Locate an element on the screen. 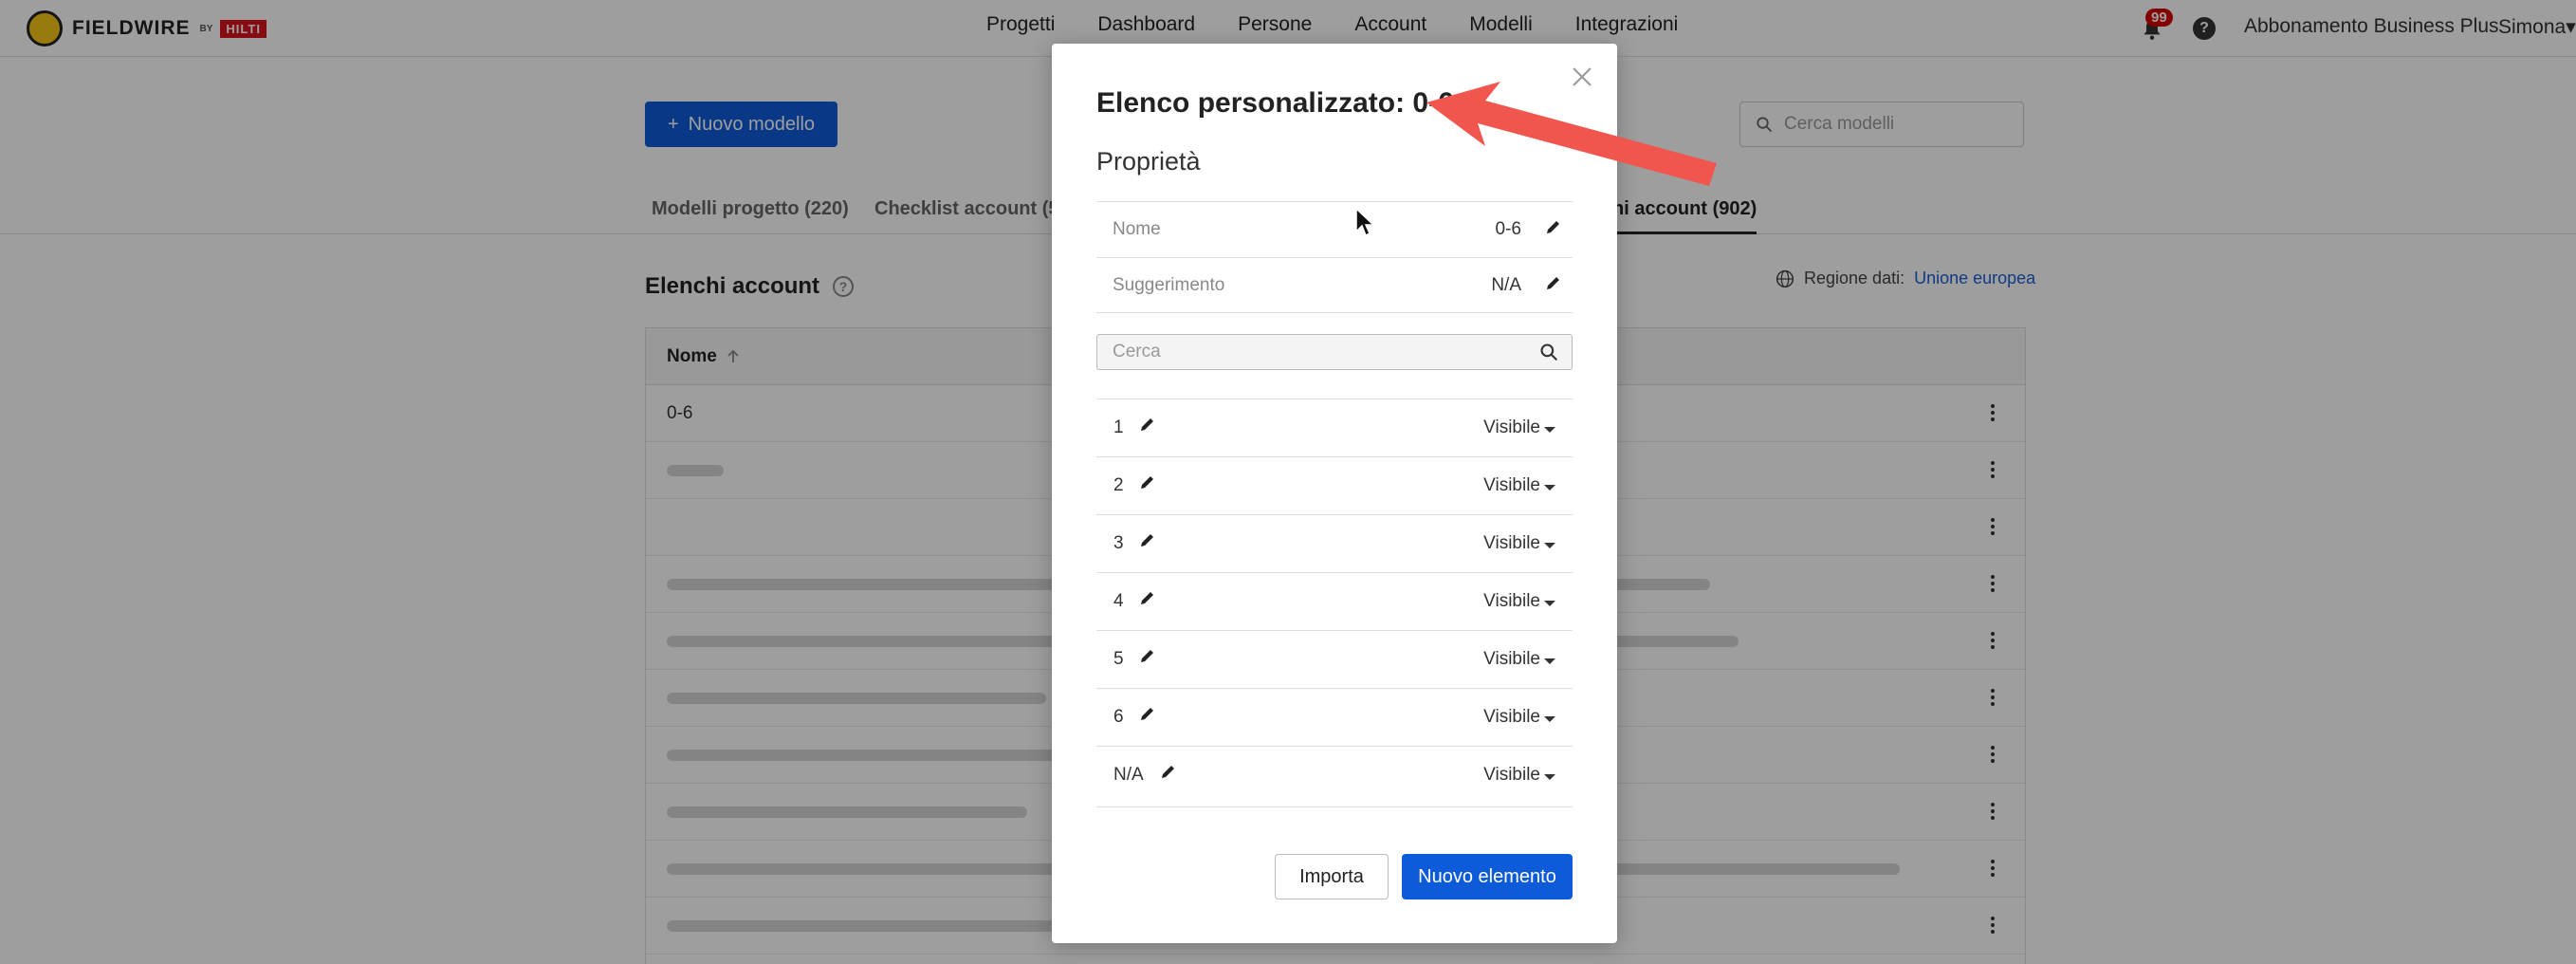 This screenshot has width=2576, height=964. list-item: 2 Visibile is located at coordinates (1334, 485).